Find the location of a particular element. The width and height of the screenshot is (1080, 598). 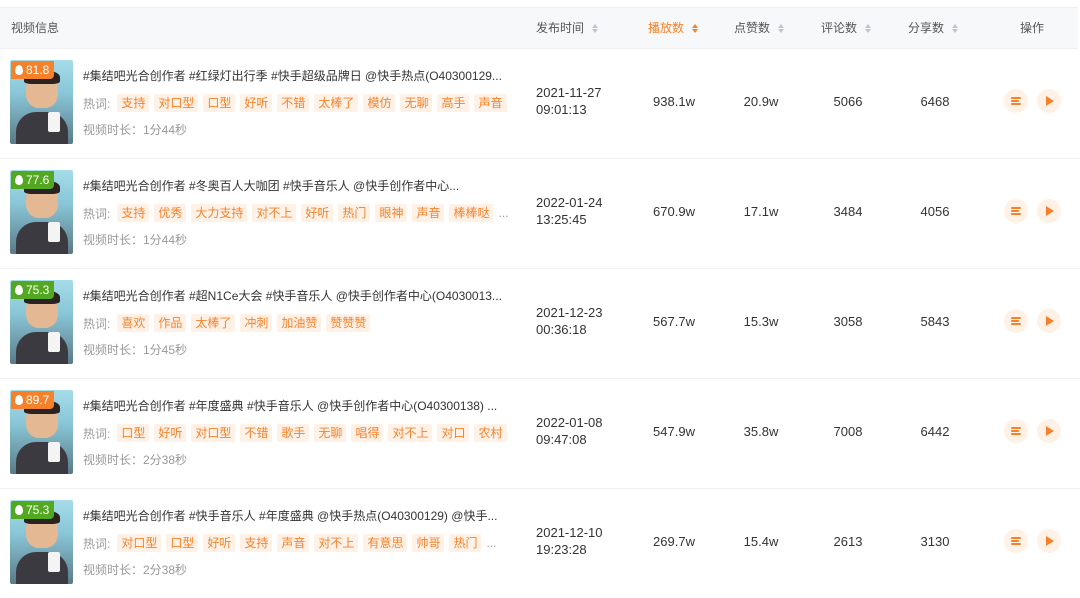

hot-word-tag: 对口 is located at coordinates (453, 433).